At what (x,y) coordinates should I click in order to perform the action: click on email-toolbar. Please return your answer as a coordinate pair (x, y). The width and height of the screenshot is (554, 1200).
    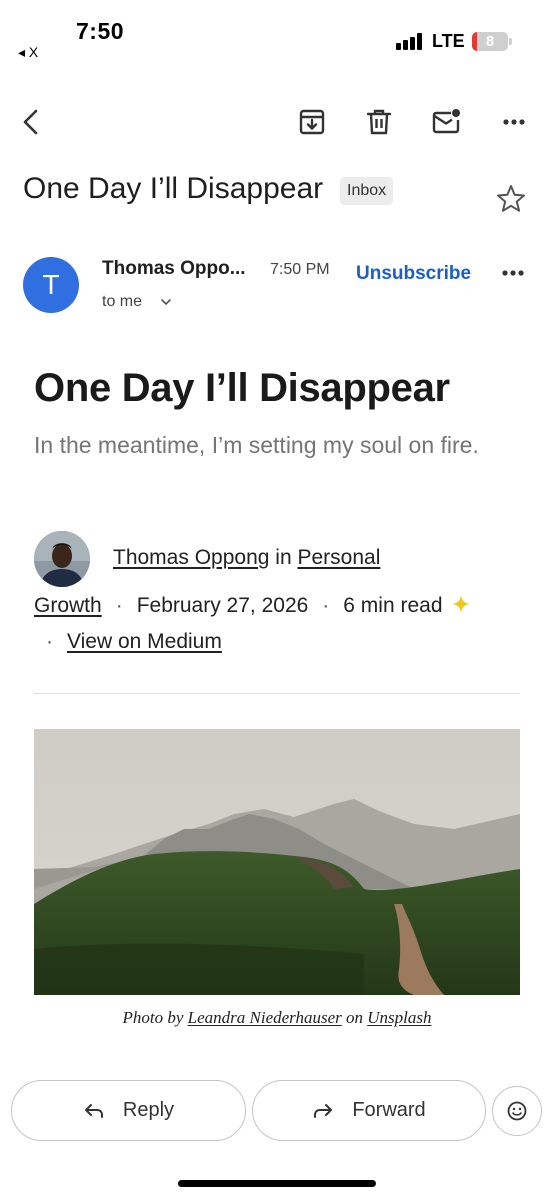
    Looking at the image, I should click on (277, 124).